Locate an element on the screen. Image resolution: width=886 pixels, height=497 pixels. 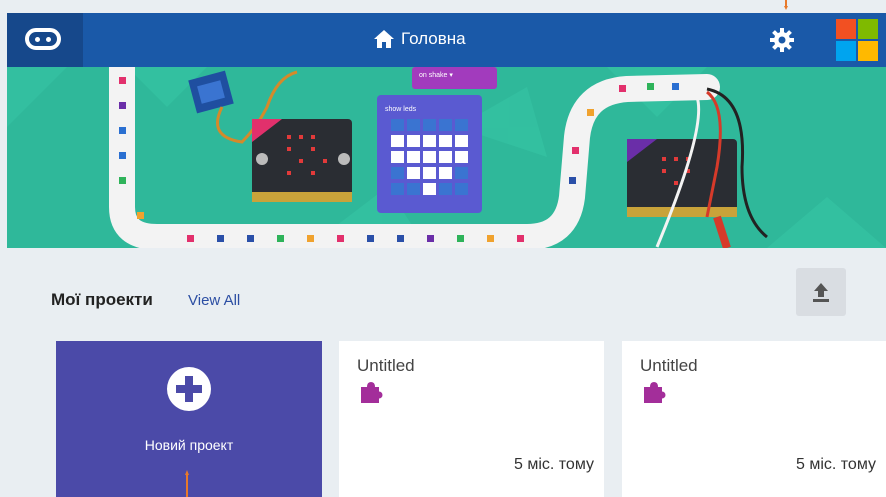
plus-circle-icon is located at coordinates (189, 389).